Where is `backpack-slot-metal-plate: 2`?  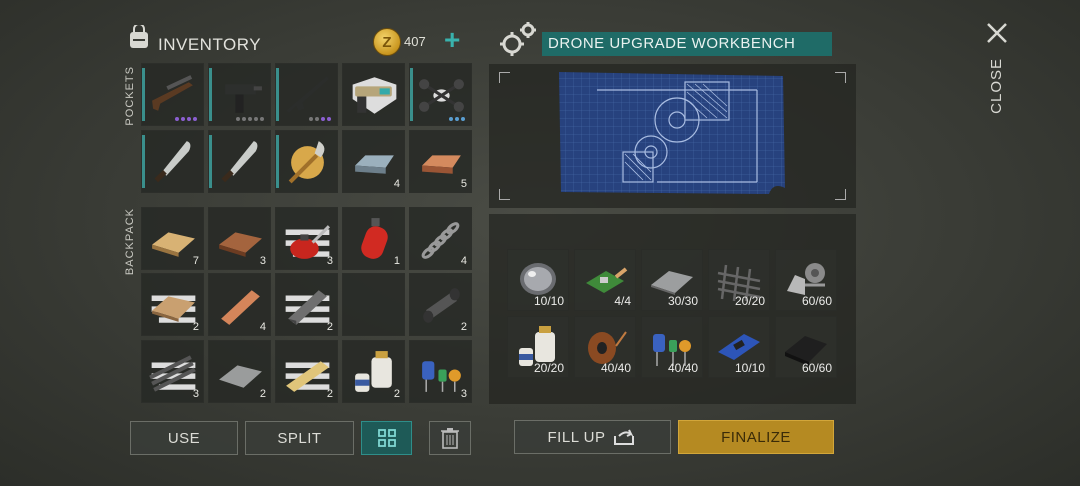 backpack-slot-metal-plate: 2 is located at coordinates (239, 371).